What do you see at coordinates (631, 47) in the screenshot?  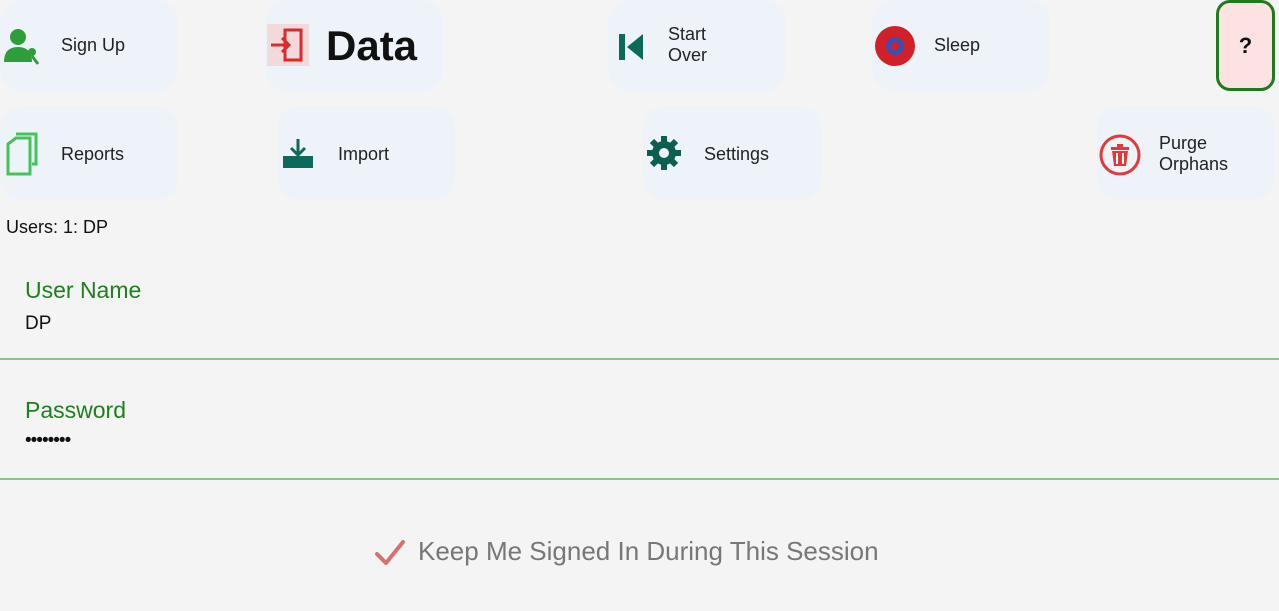 I see `skip-back-icon` at bounding box center [631, 47].